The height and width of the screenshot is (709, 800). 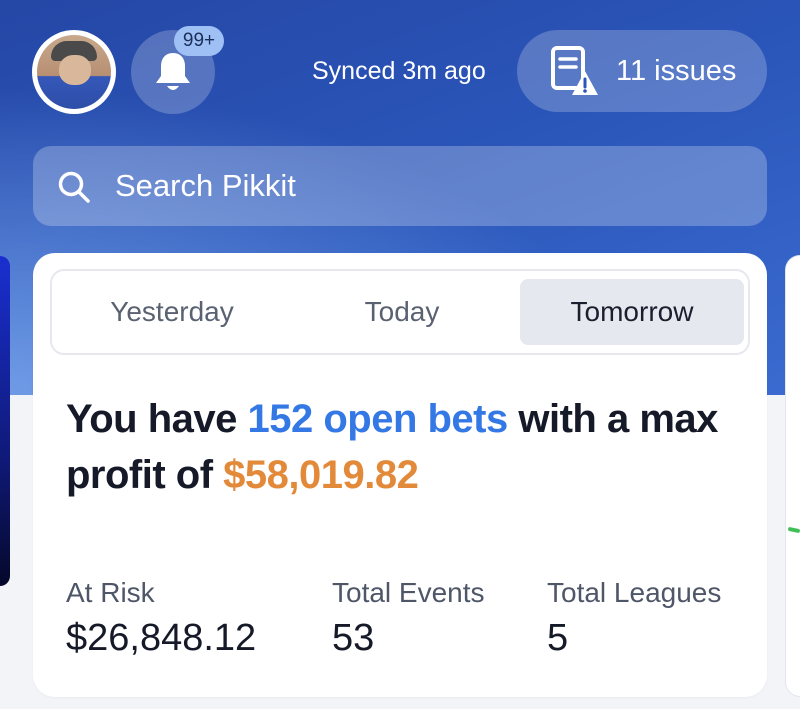 I want to click on search-input, so click(x=425, y=186).